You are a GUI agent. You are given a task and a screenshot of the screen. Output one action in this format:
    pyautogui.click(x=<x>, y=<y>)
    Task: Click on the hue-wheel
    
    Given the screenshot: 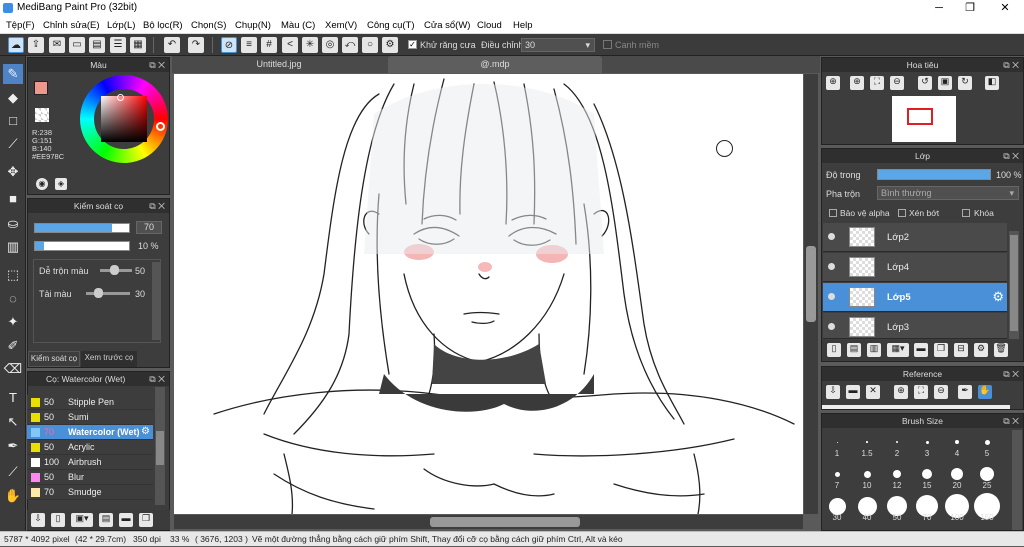 What is the action you would take?
    pyautogui.click(x=124, y=119)
    